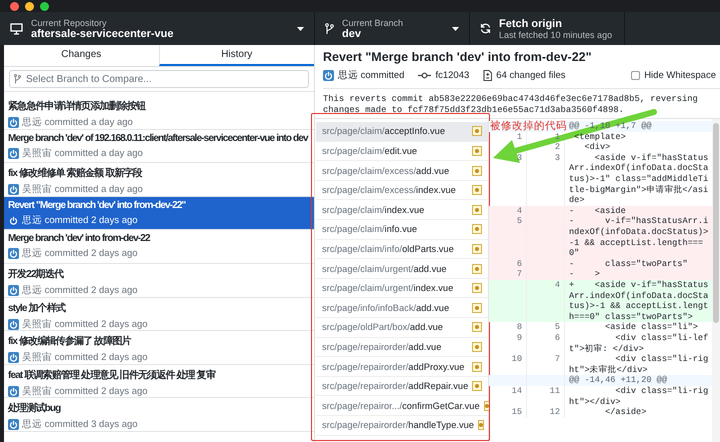  What do you see at coordinates (584, 274) in the screenshot?
I see `code-text: - >` at bounding box center [584, 274].